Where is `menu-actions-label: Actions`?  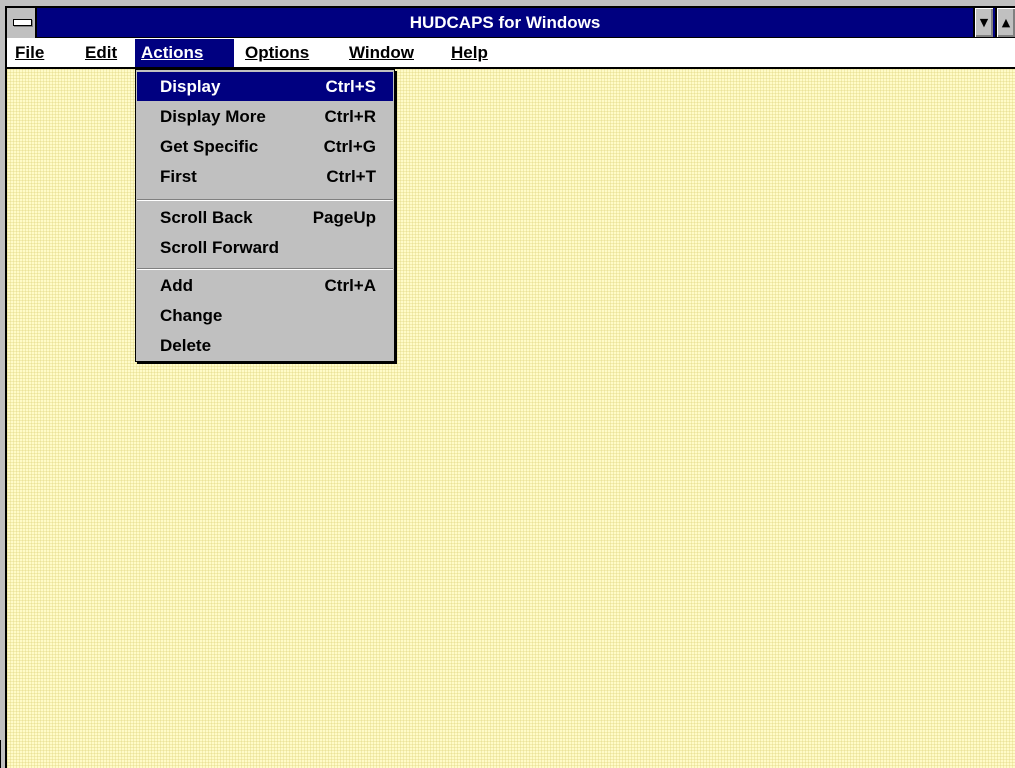 menu-actions-label: Actions is located at coordinates (172, 52).